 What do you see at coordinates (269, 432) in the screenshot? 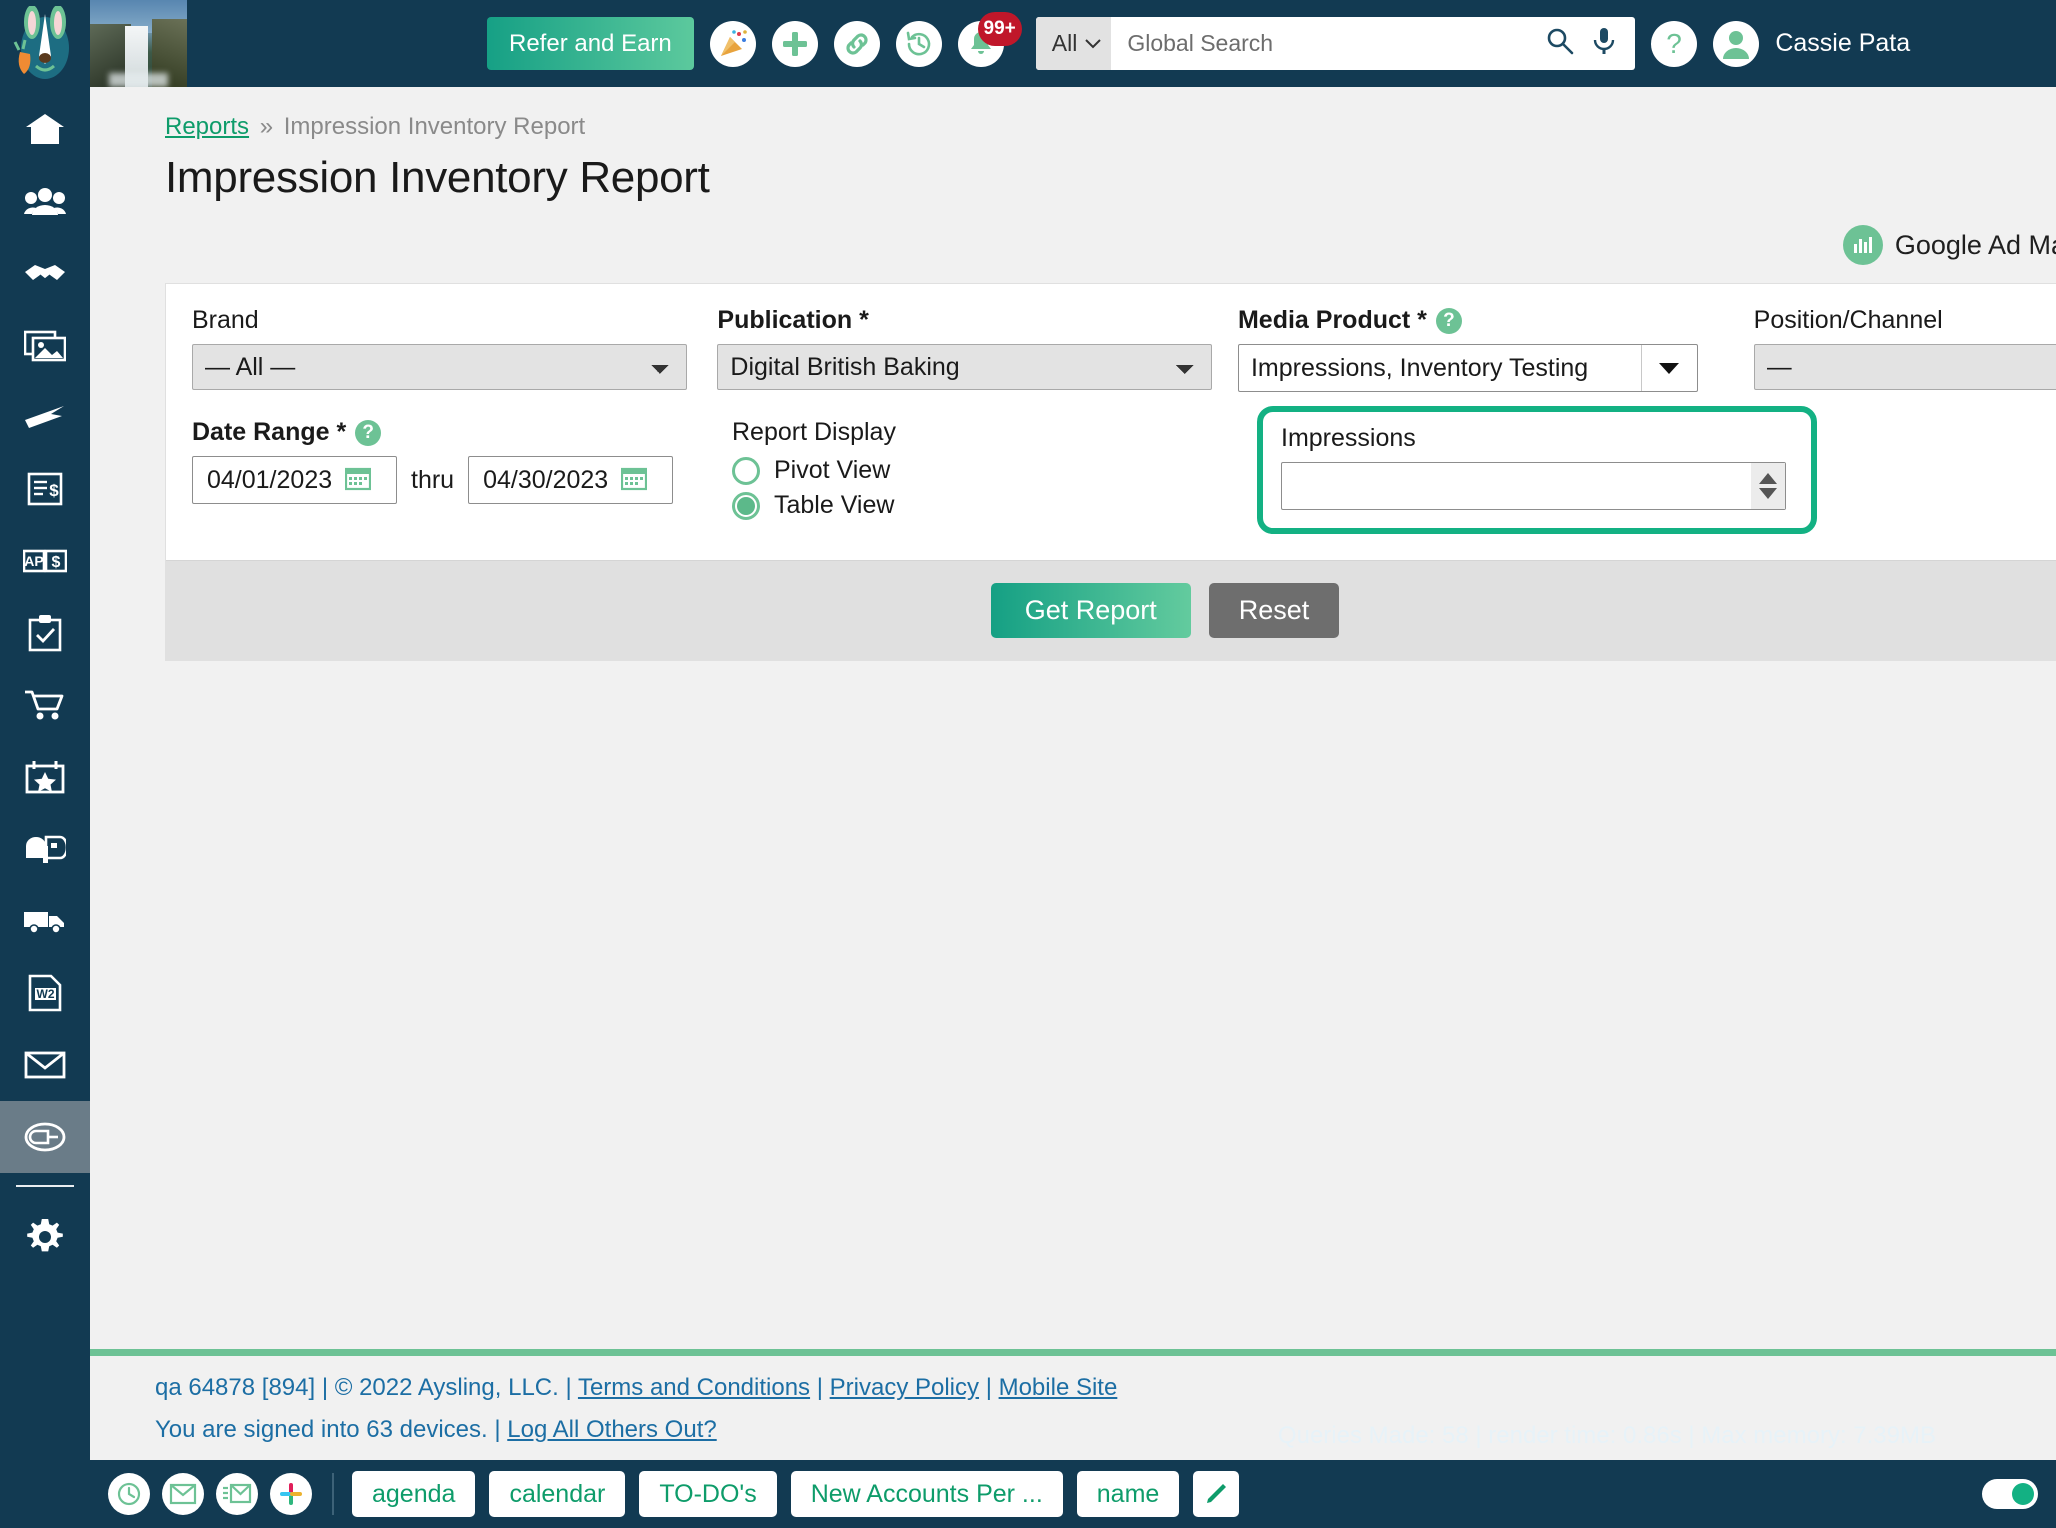
I see `date-range-label-text: Date Range *` at bounding box center [269, 432].